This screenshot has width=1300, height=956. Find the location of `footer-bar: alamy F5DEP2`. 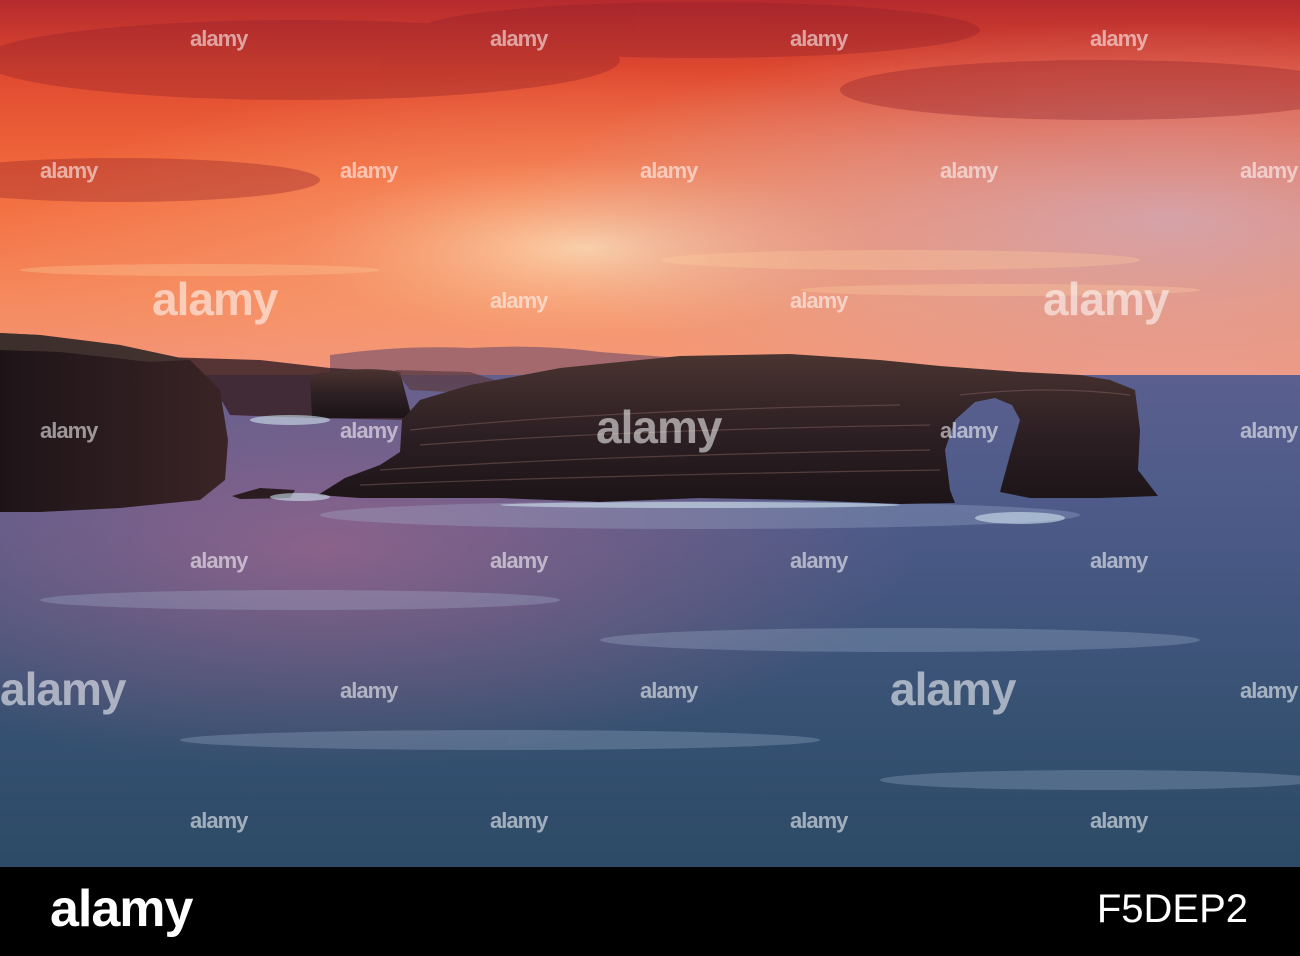

footer-bar: alamy F5DEP2 is located at coordinates (650, 911).